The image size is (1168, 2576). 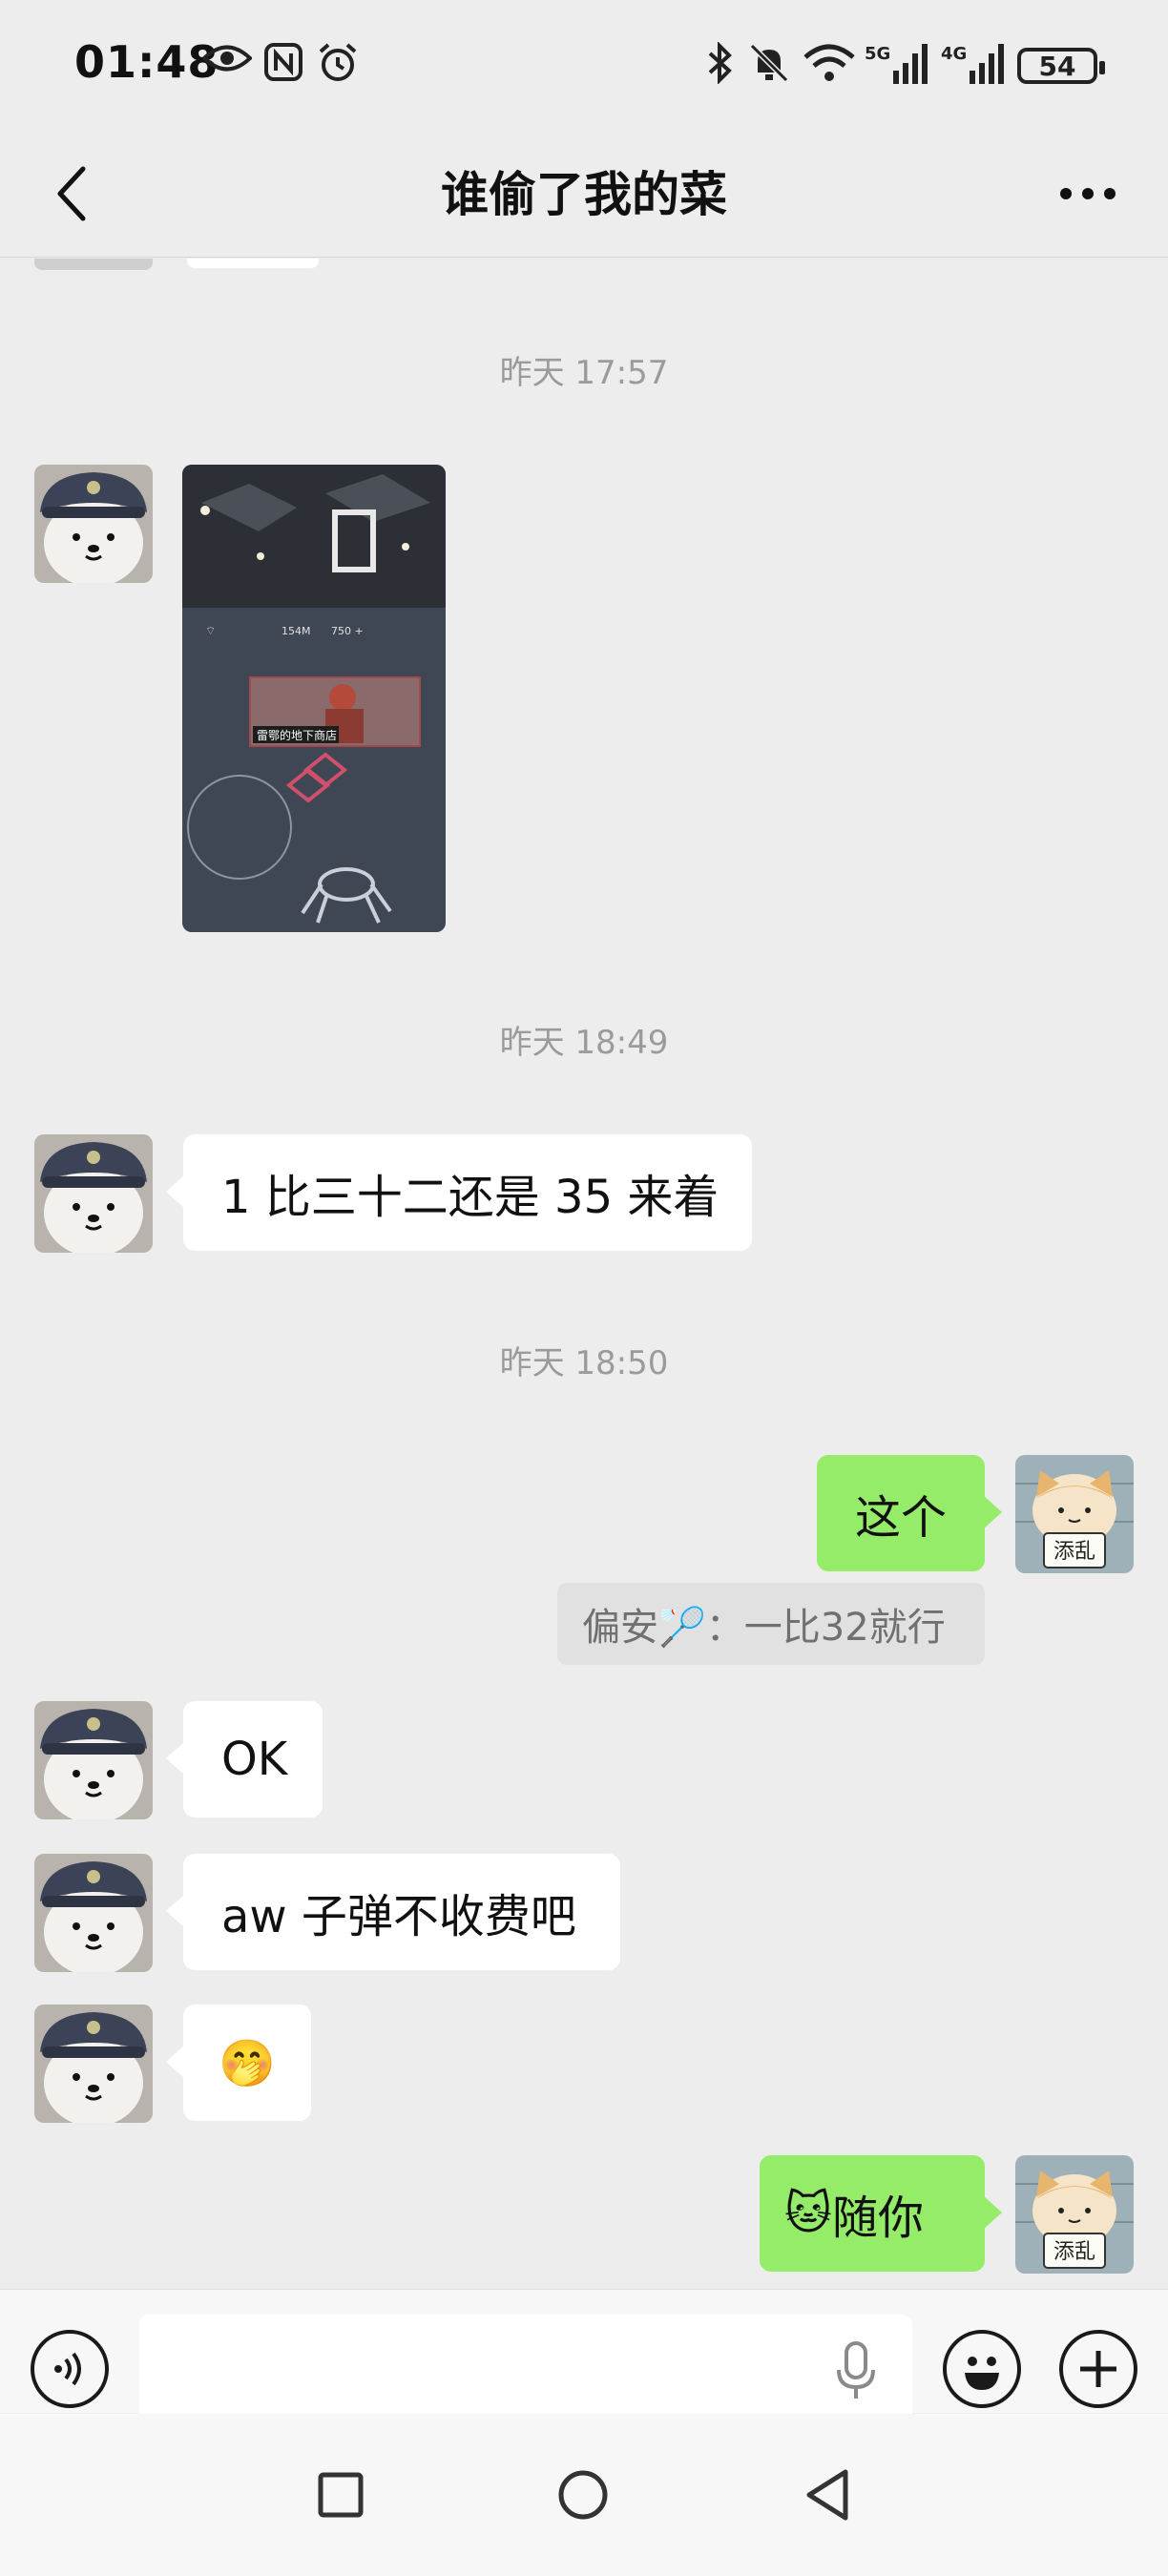 I want to click on svg-text: 750 +, so click(x=347, y=631).